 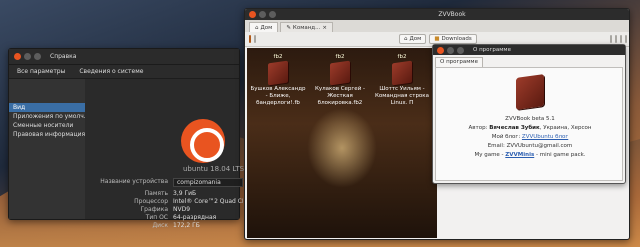 What do you see at coordinates (324, 28) in the screenshot?
I see `close-icon: ×` at bounding box center [324, 28].